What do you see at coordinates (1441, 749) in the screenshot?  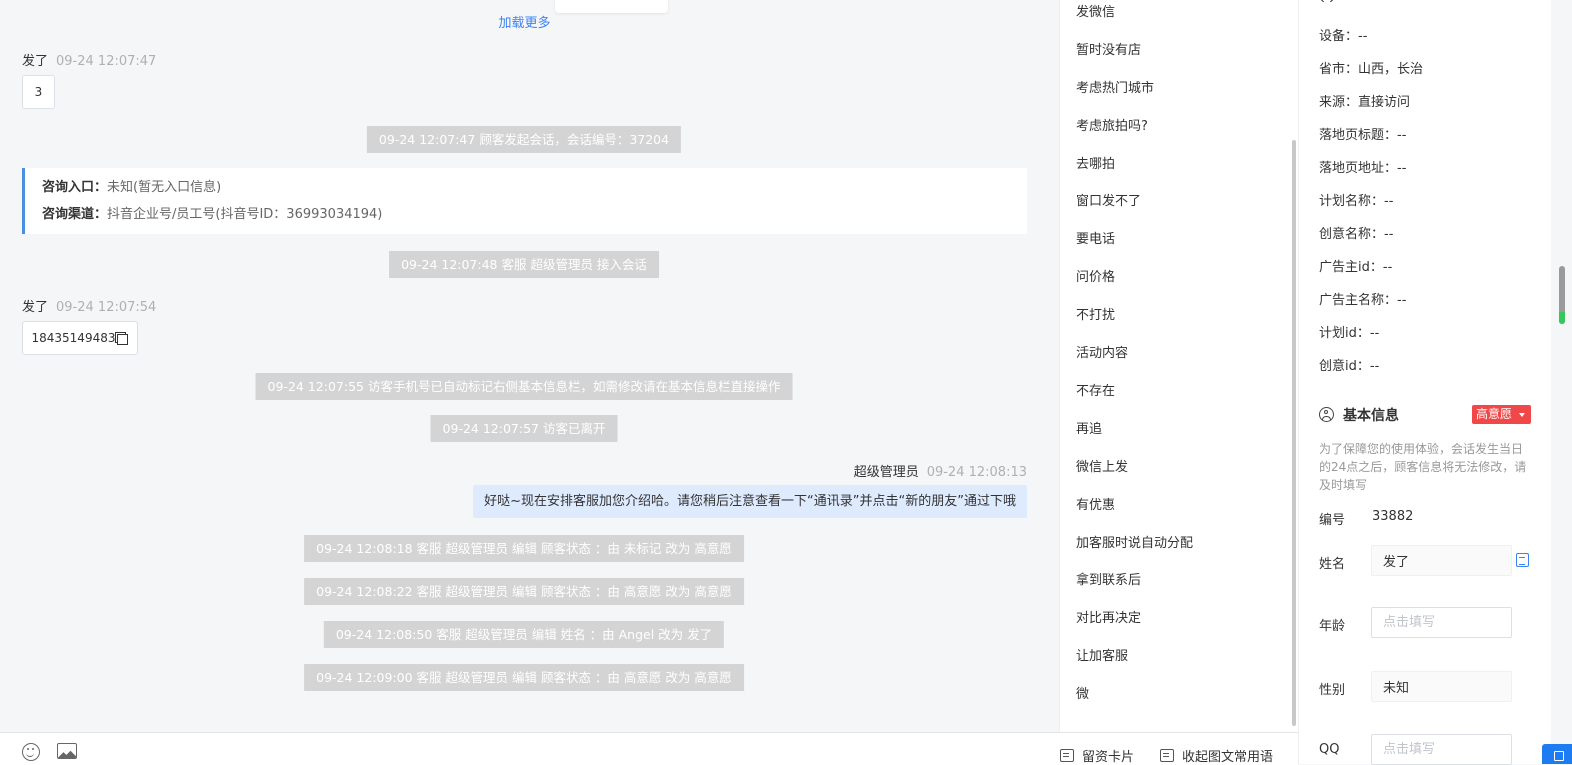 I see `qq-input` at bounding box center [1441, 749].